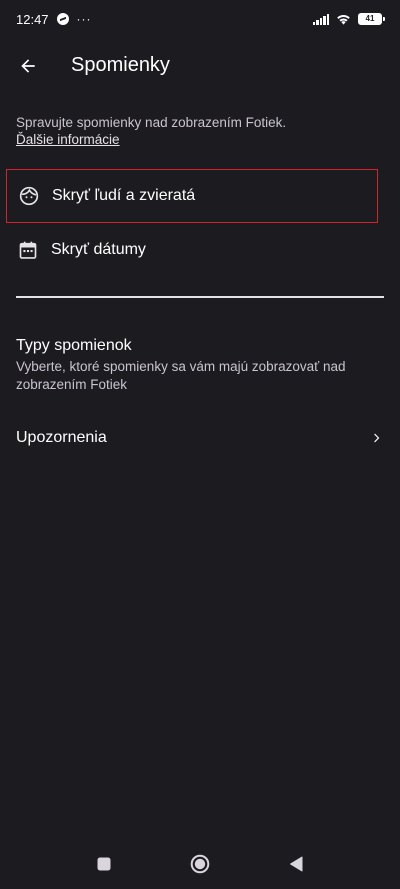  I want to click on hide-people-and-pets-option: Skryť ľudí a zvieratá, so click(192, 196).